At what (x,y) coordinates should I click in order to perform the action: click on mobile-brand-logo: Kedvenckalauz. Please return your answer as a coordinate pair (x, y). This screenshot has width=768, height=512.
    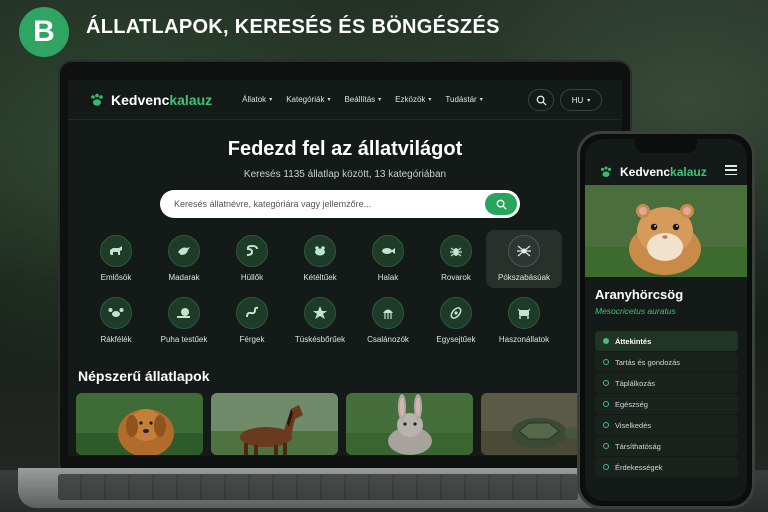
    Looking at the image, I should click on (652, 172).